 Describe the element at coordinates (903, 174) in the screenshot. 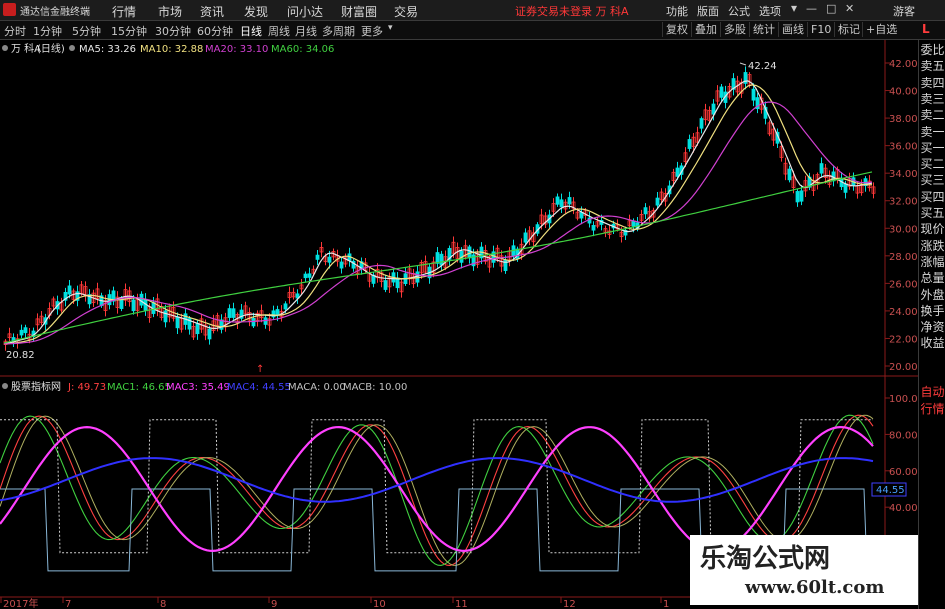

I see `y-tick-label: 34.00` at that location.